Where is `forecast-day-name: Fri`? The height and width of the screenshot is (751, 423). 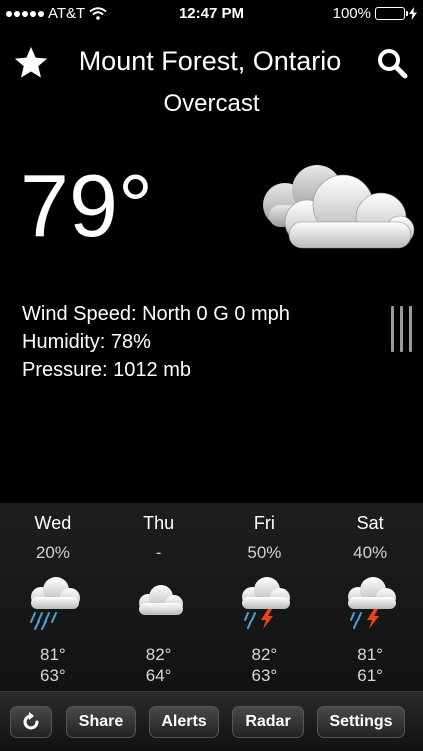 forecast-day-name: Fri is located at coordinates (264, 523).